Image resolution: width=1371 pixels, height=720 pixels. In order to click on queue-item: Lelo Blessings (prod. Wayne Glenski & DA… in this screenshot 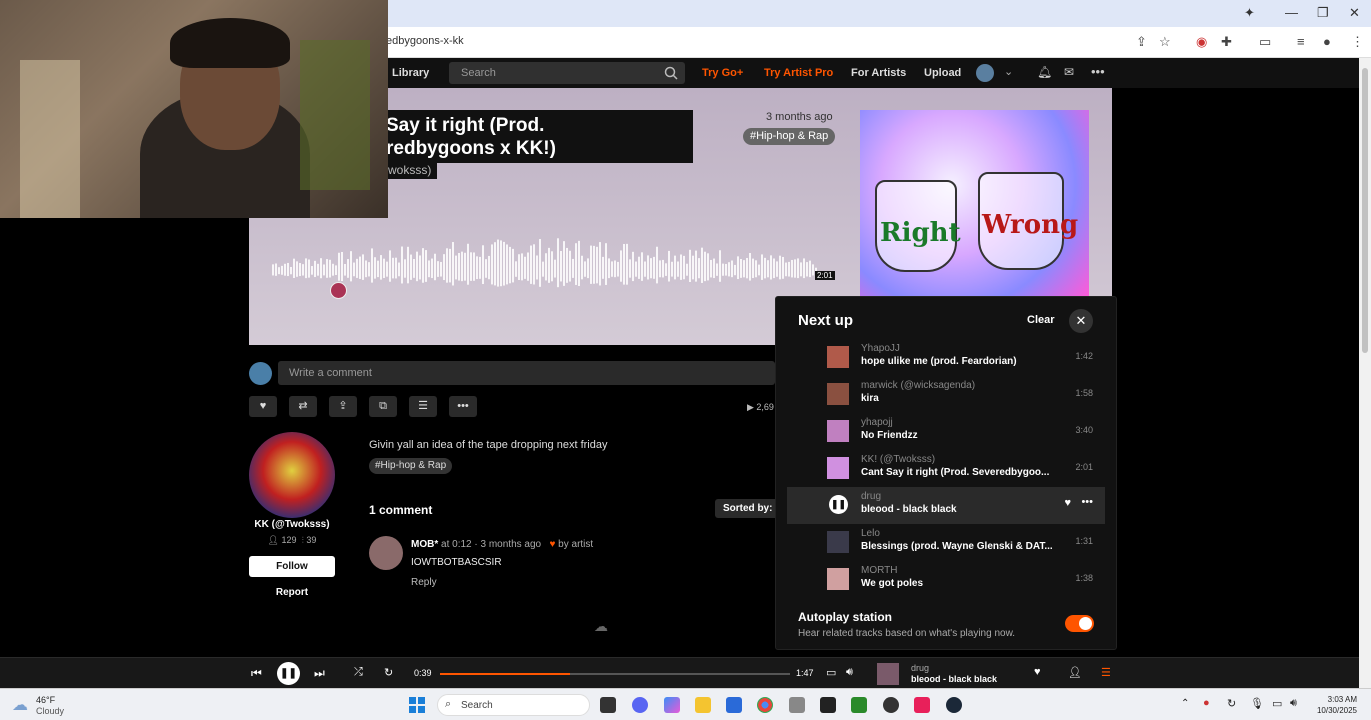, I will do `click(946, 542)`.